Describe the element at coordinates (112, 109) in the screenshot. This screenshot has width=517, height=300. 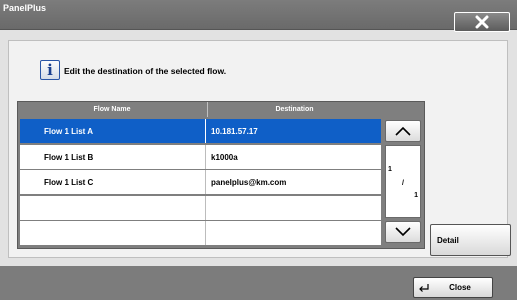
I see `column-header-flow-name: Flow Name` at that location.